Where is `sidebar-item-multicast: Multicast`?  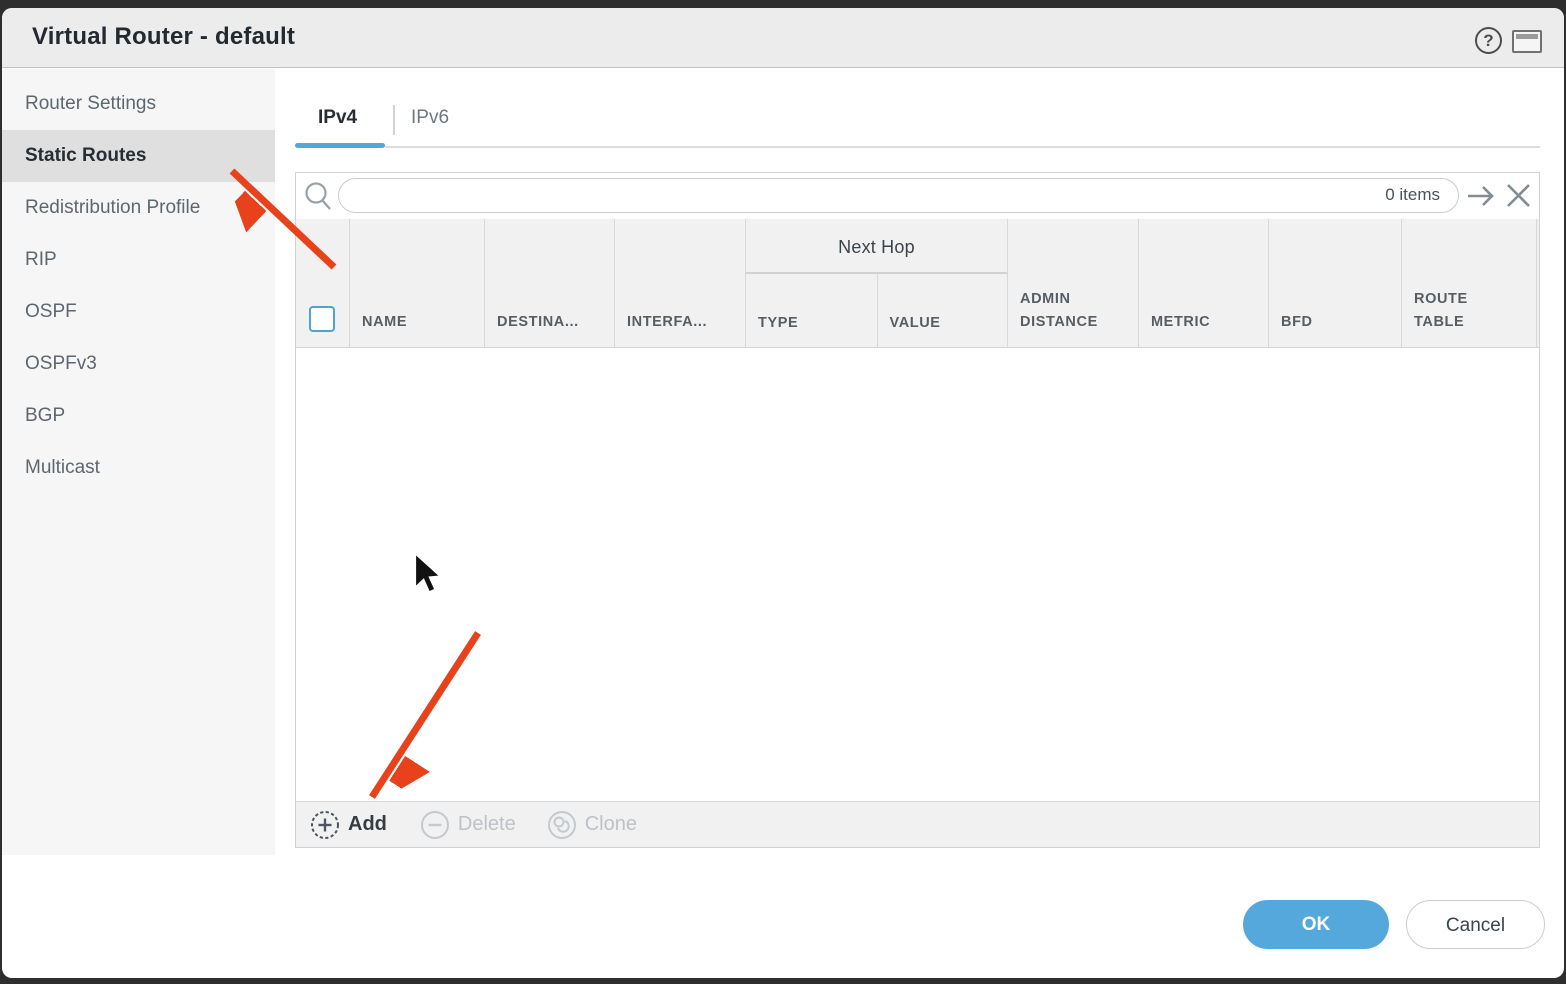
sidebar-item-multicast: Multicast is located at coordinates (138, 468).